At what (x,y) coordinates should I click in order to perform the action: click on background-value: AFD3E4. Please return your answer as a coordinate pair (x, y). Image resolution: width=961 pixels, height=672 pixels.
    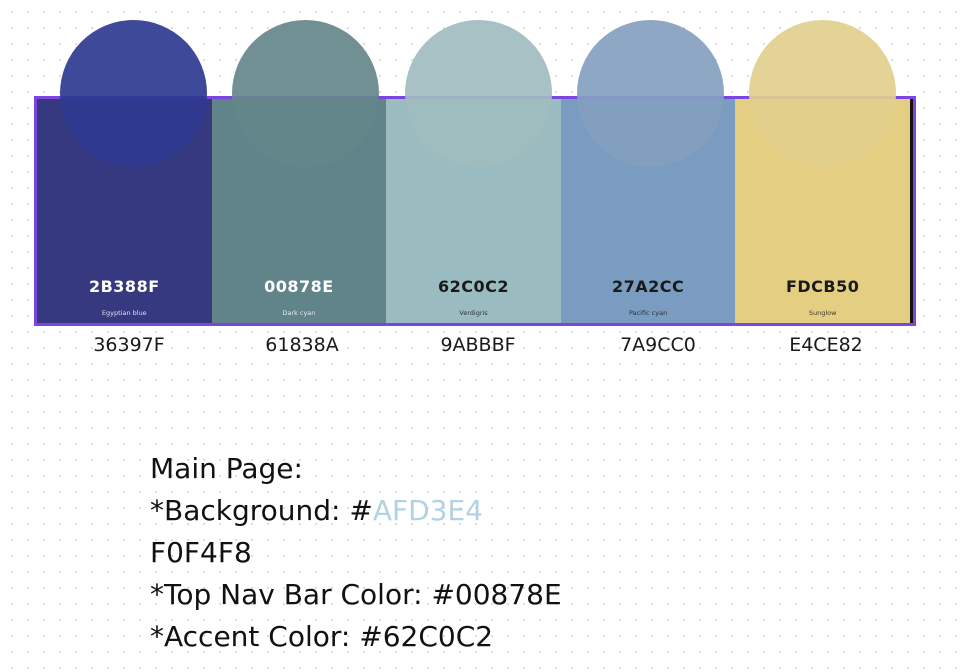
    Looking at the image, I should click on (427, 510).